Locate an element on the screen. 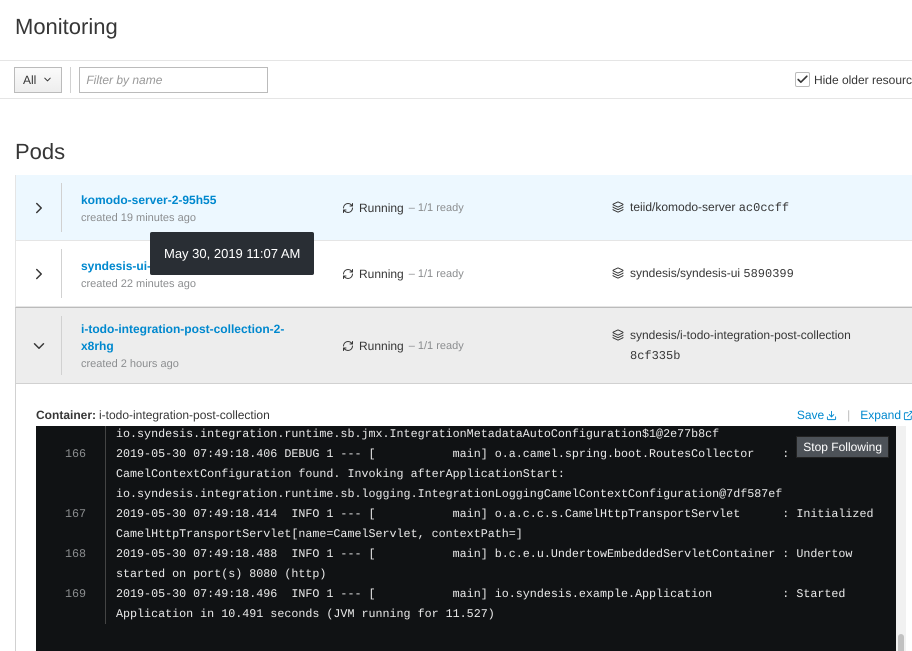 This screenshot has width=912, height=651. image-name: teiid/komodo-server is located at coordinates (683, 207).